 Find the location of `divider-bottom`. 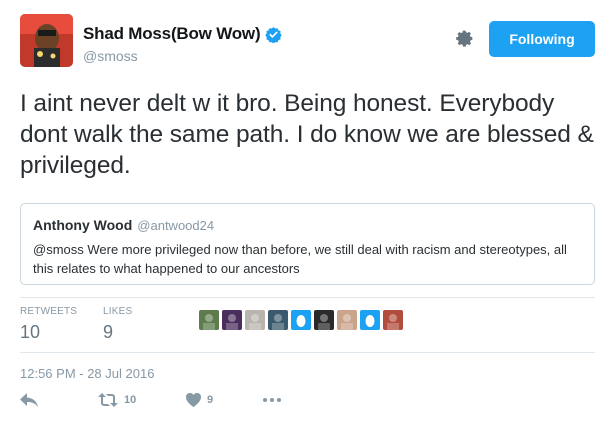

divider-bottom is located at coordinates (307, 352).